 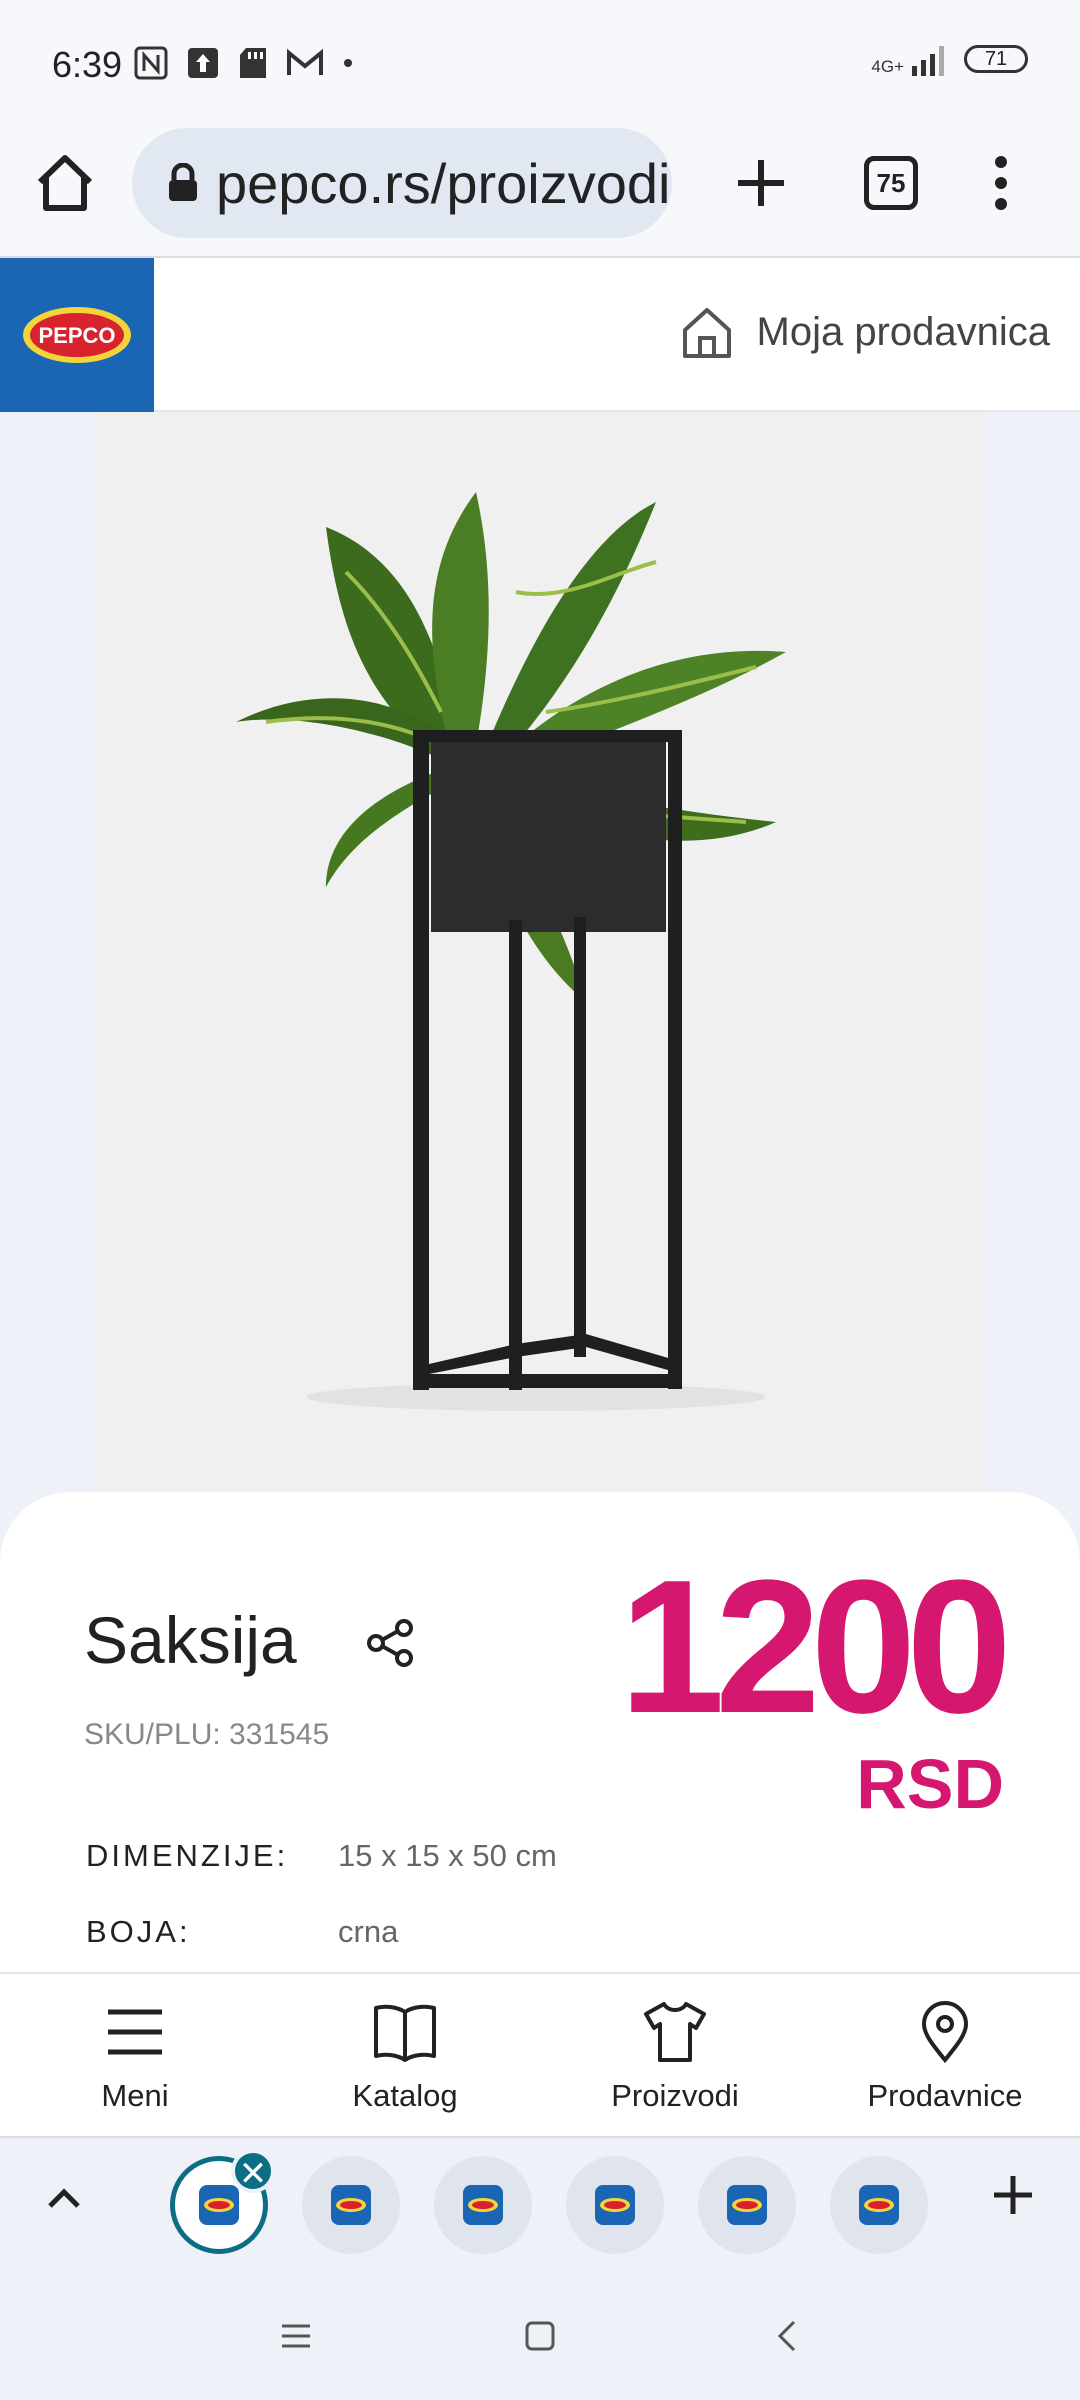 I want to click on upload-icon, so click(x=203, y=63).